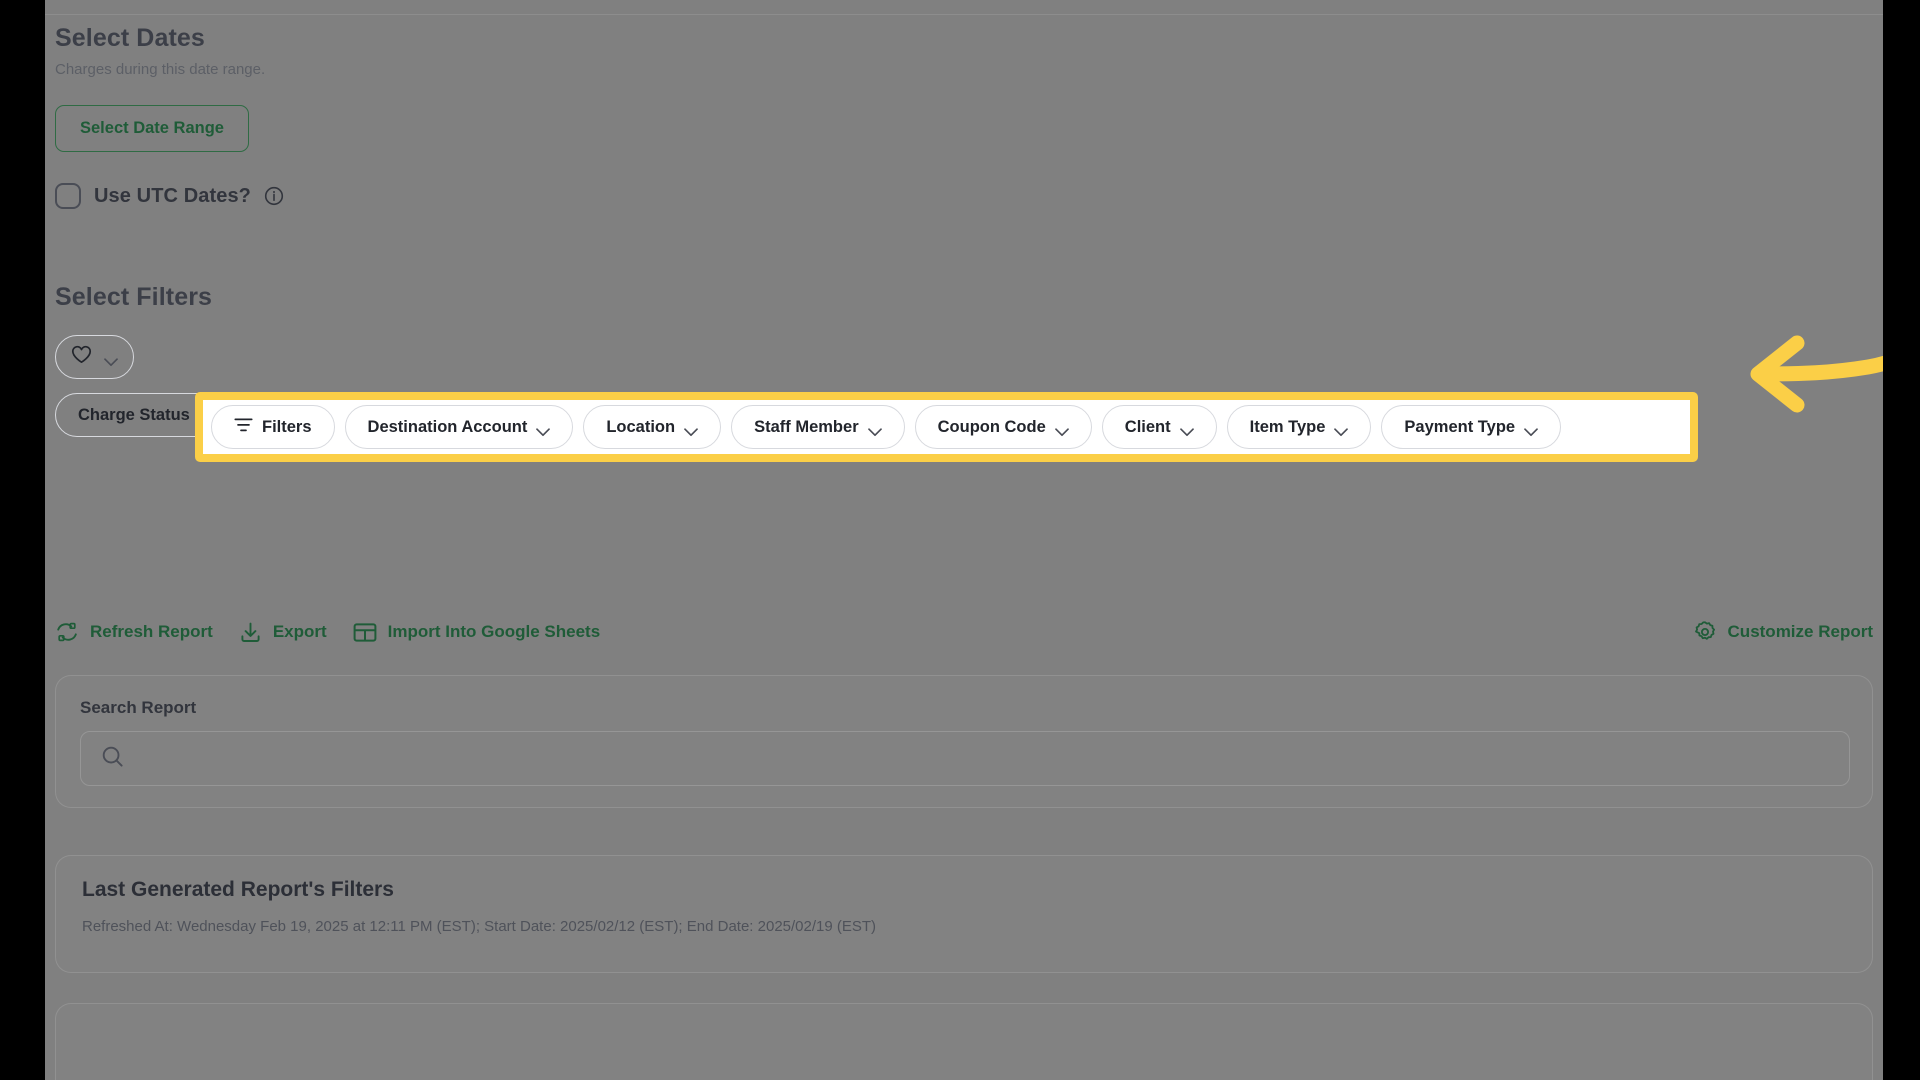 Image resolution: width=1920 pixels, height=1080 pixels. I want to click on search-report-field, so click(965, 758).